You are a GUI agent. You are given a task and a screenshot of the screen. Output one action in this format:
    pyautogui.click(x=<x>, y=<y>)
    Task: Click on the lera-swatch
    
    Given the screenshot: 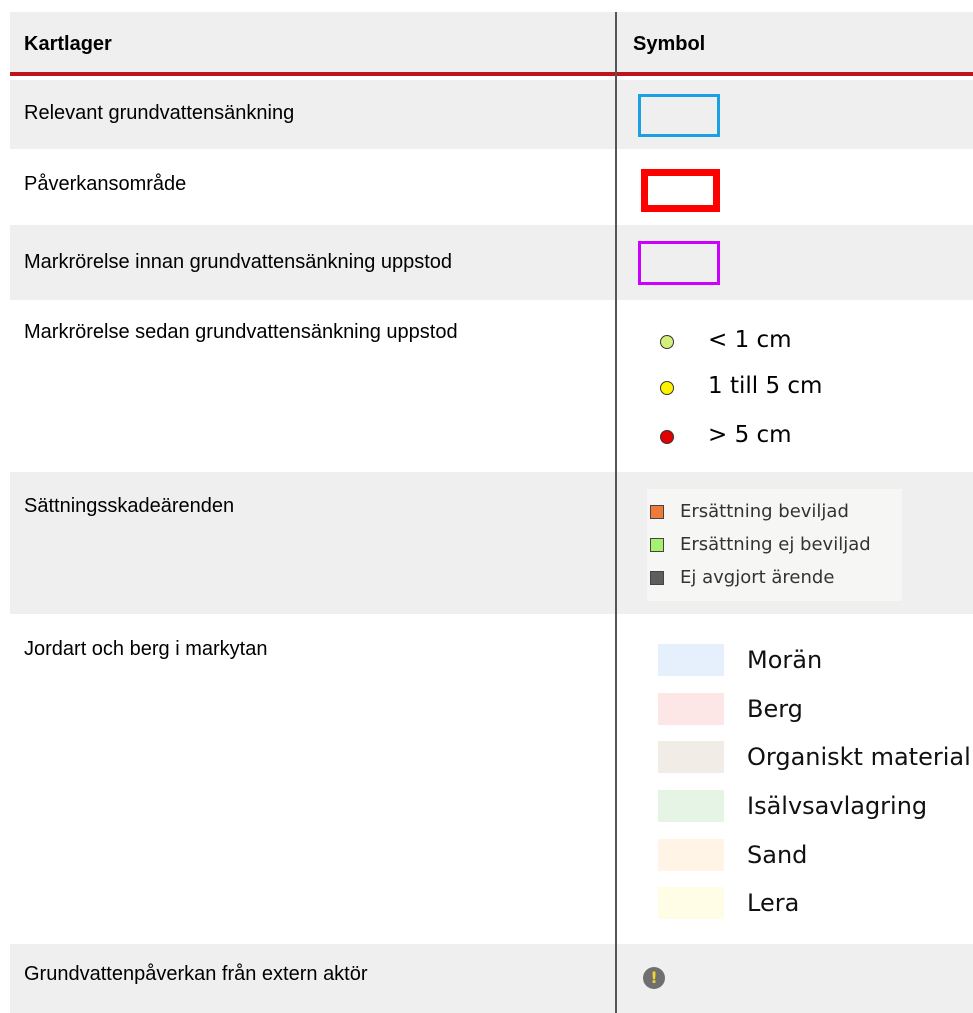 What is the action you would take?
    pyautogui.click(x=691, y=903)
    